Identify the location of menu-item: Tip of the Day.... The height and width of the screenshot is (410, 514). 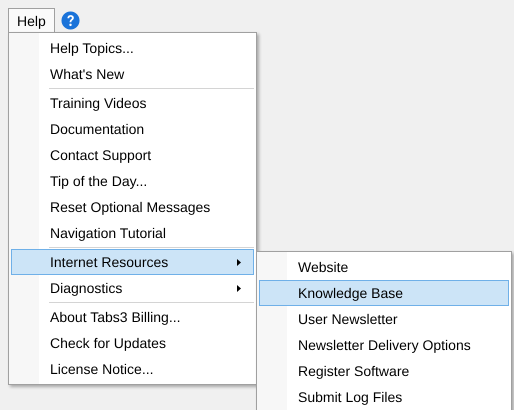
(132, 181).